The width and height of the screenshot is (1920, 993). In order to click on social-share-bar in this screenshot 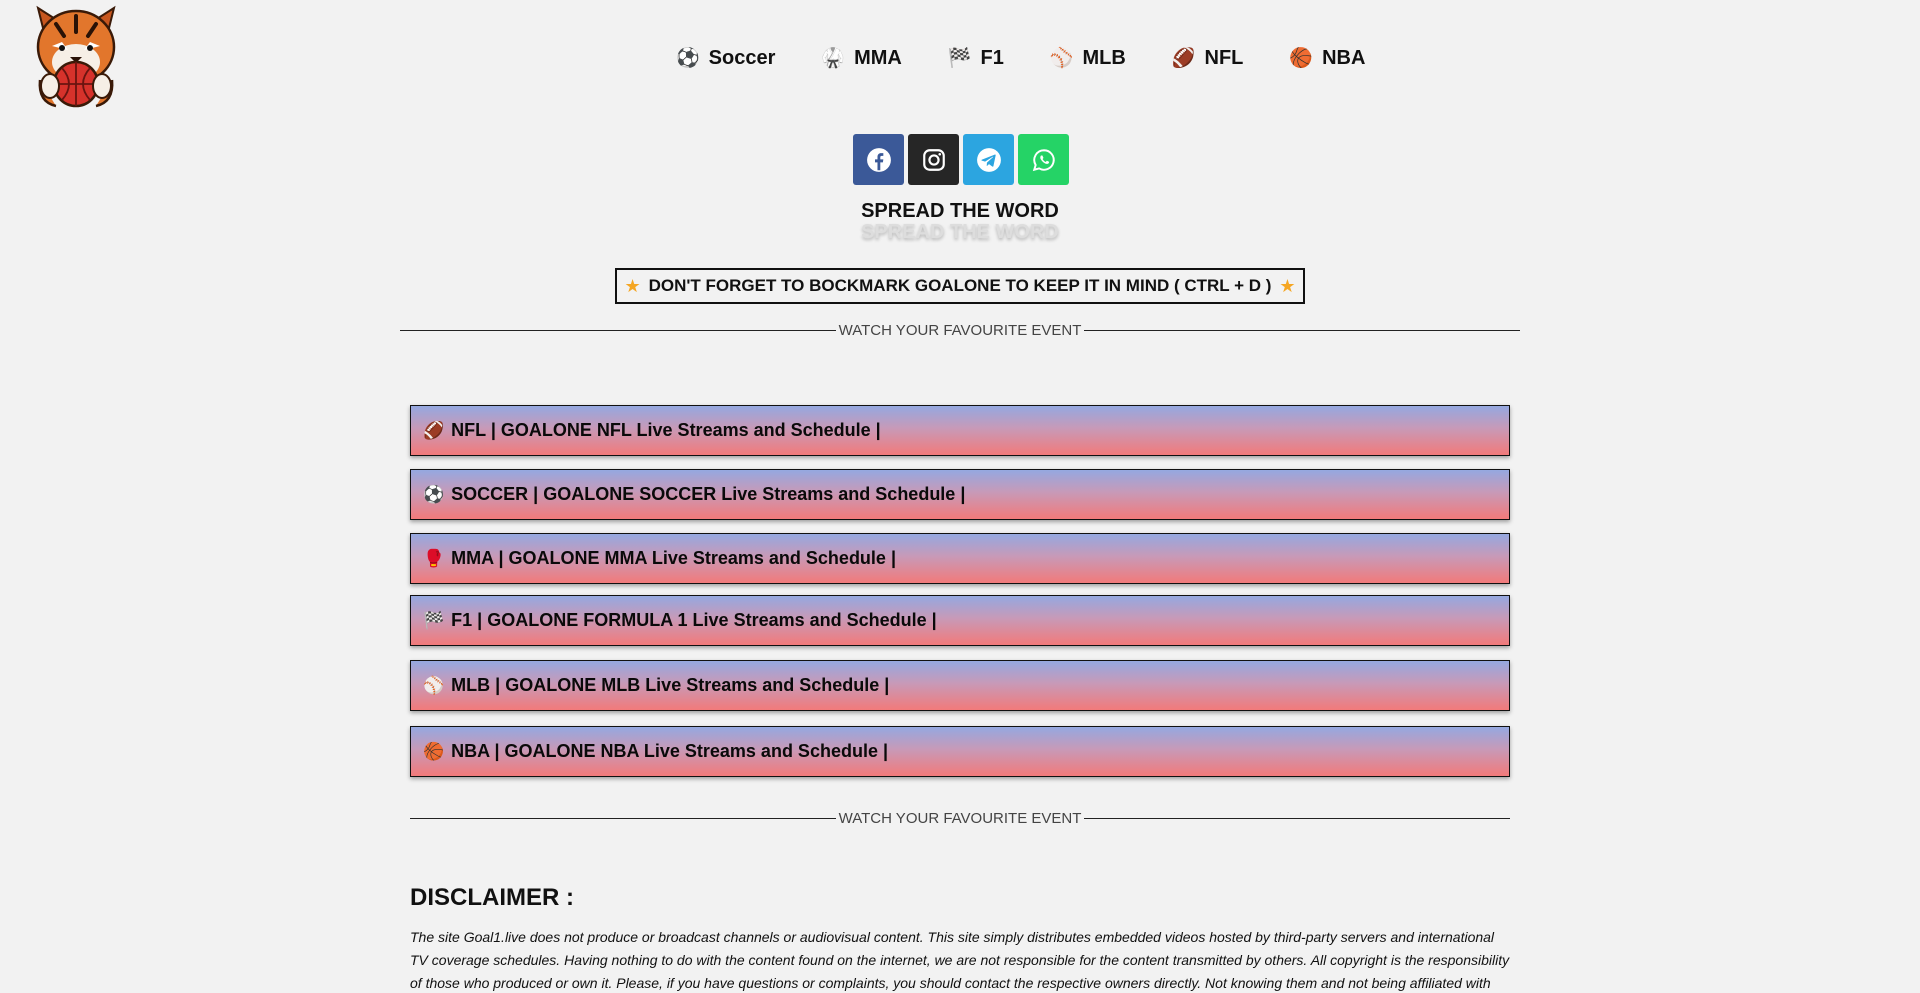, I will do `click(961, 159)`.